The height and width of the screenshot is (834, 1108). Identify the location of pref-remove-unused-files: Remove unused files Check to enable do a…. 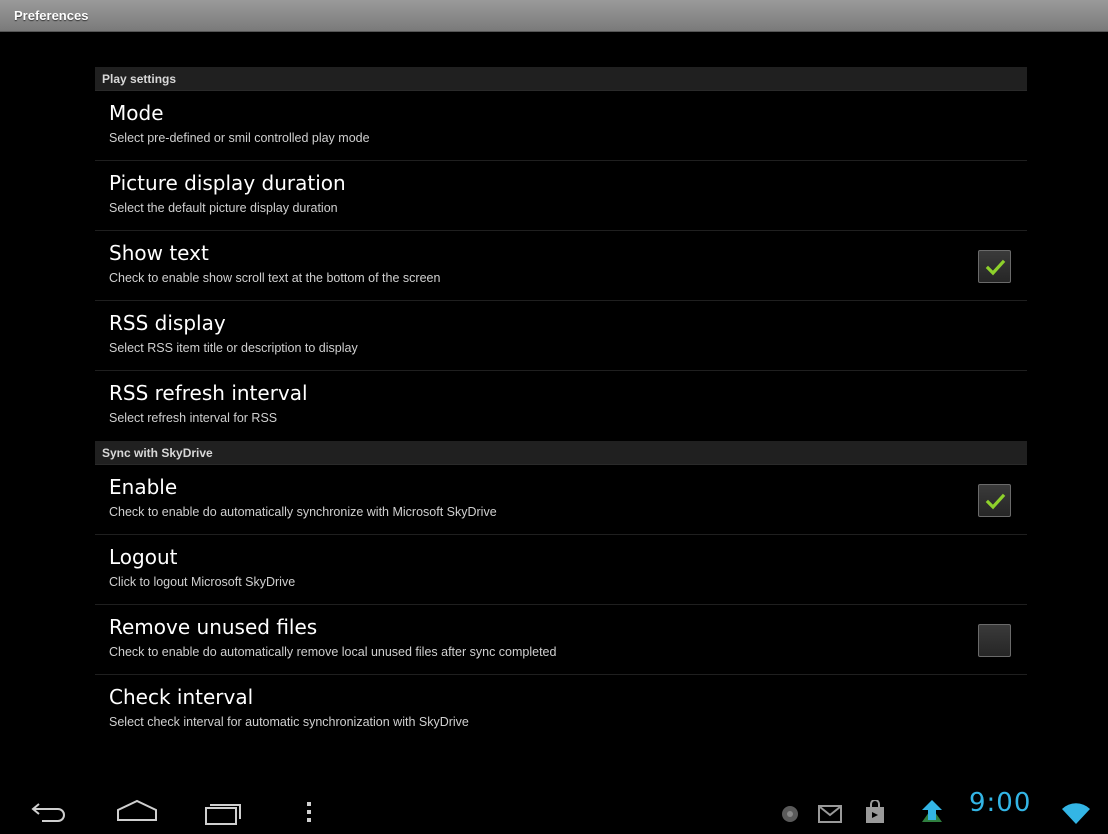
(561, 640).